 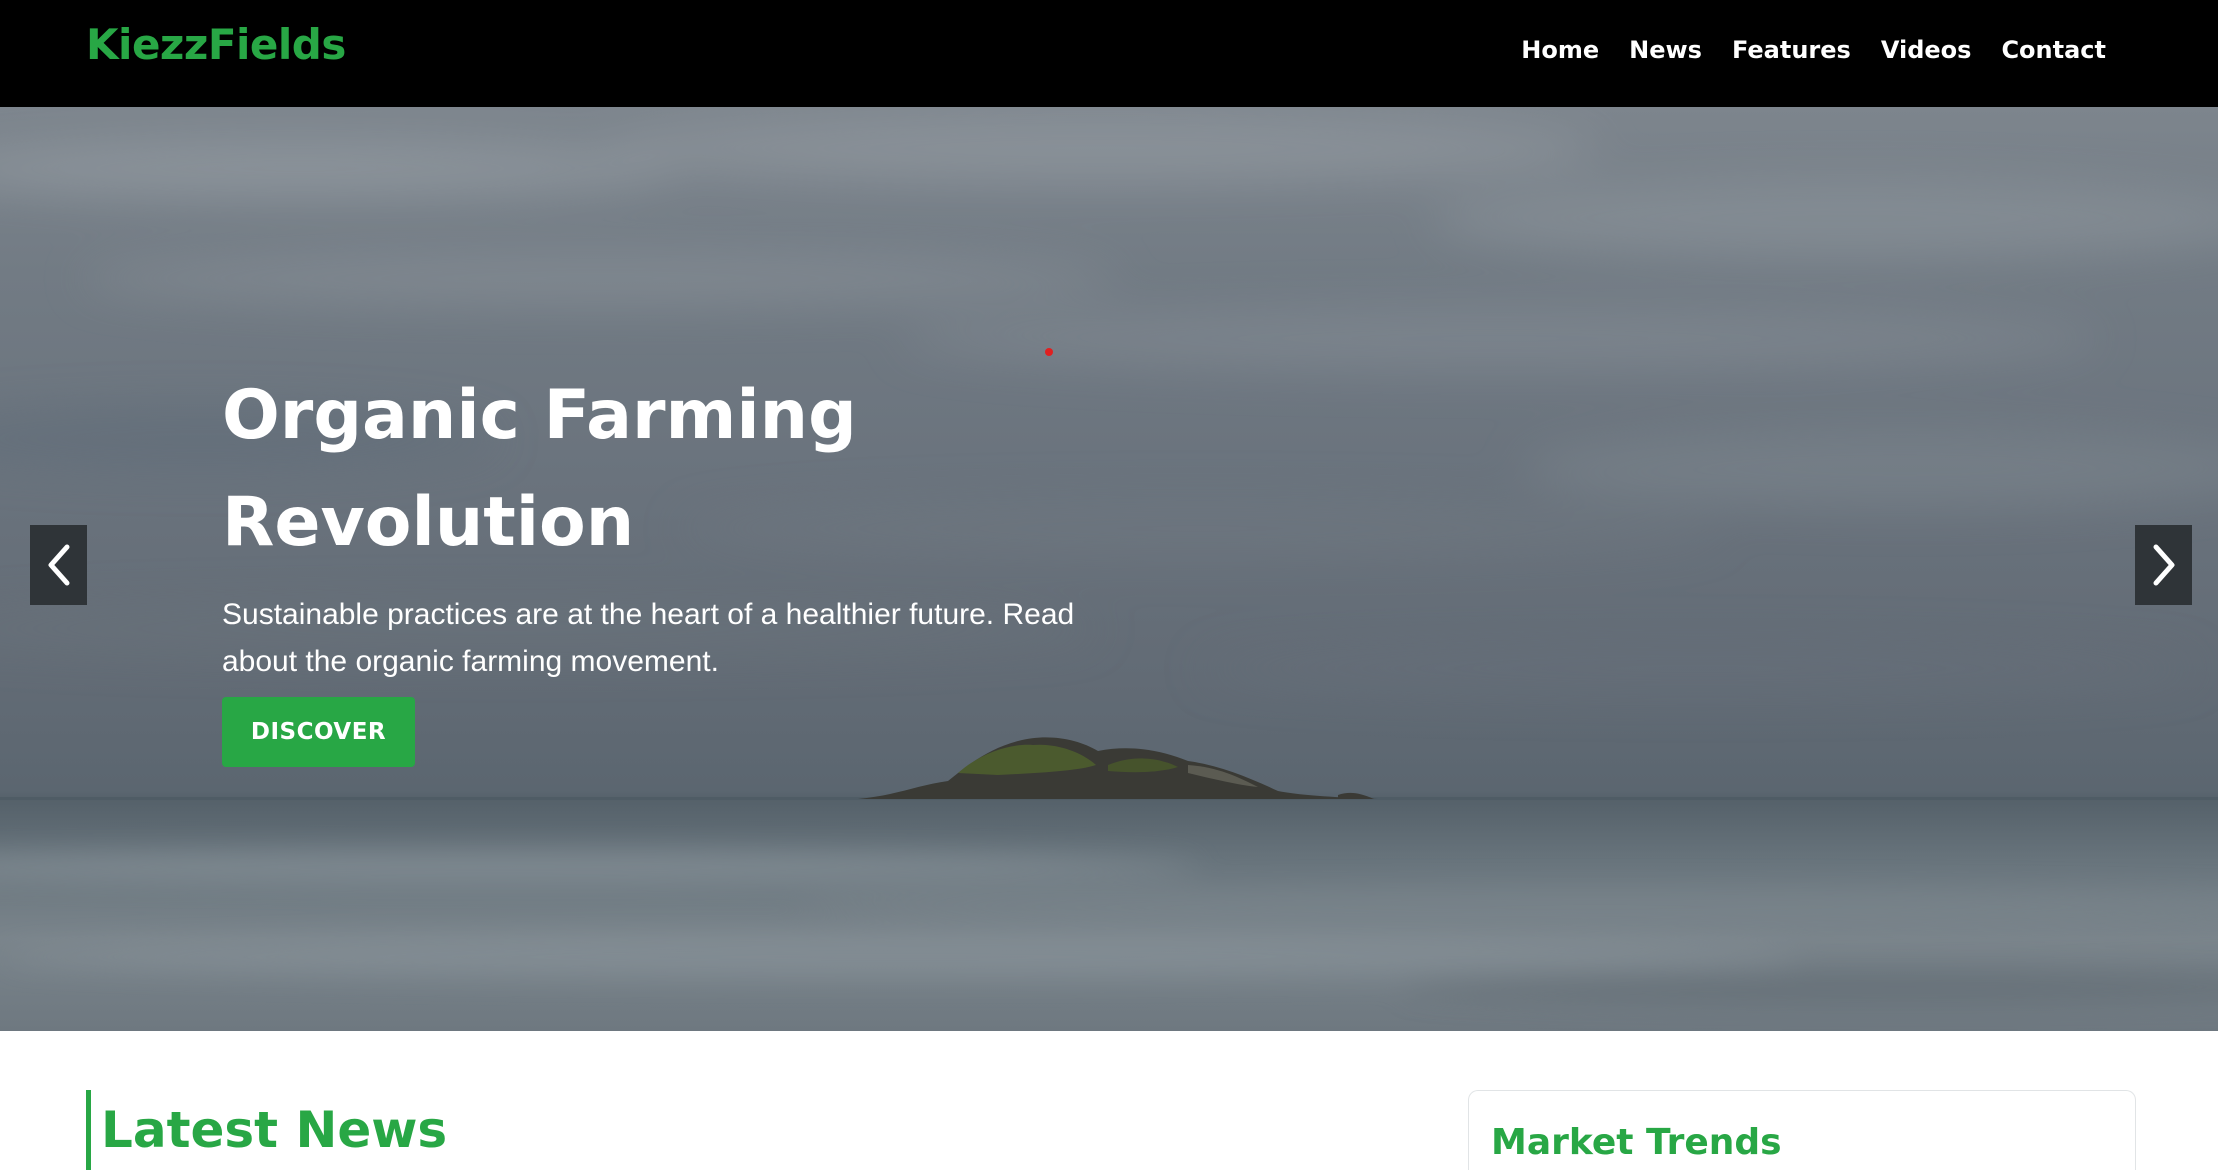 I want to click on chevron-right-icon, so click(x=2163, y=565).